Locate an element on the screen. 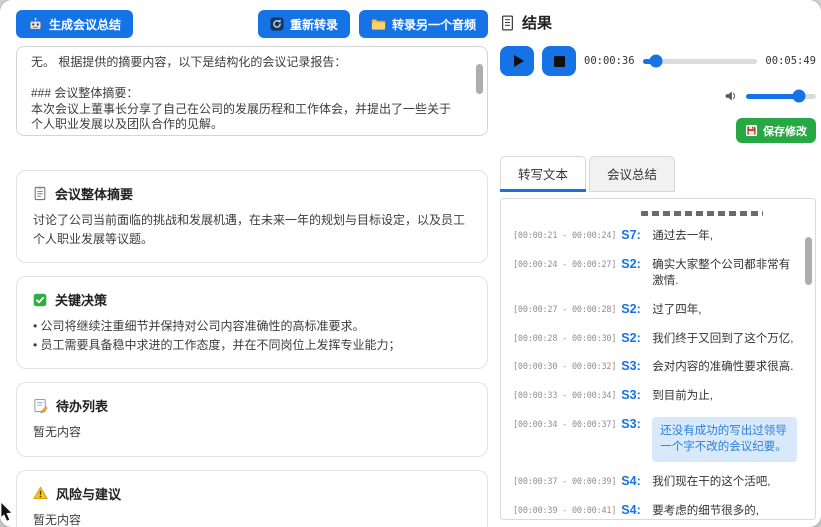 The image size is (821, 527). folder-icon is located at coordinates (378, 24).